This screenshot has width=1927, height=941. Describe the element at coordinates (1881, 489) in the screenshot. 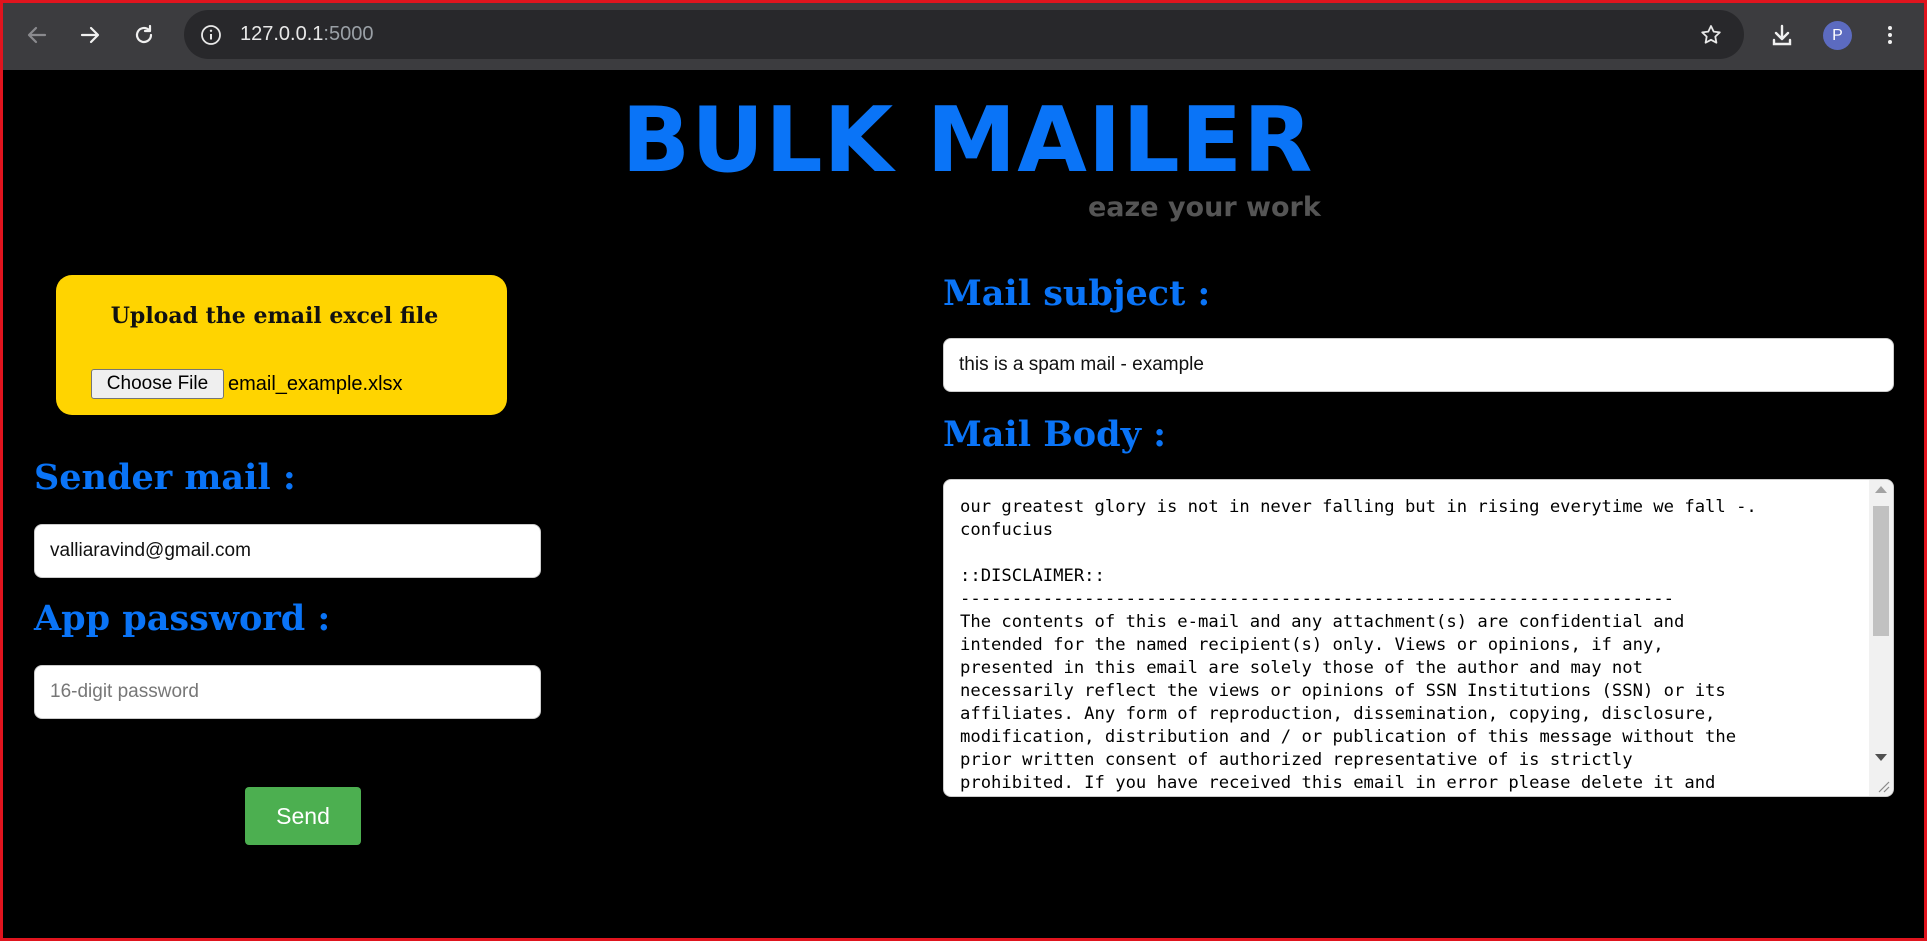

I see `scroll-up-icon` at that location.